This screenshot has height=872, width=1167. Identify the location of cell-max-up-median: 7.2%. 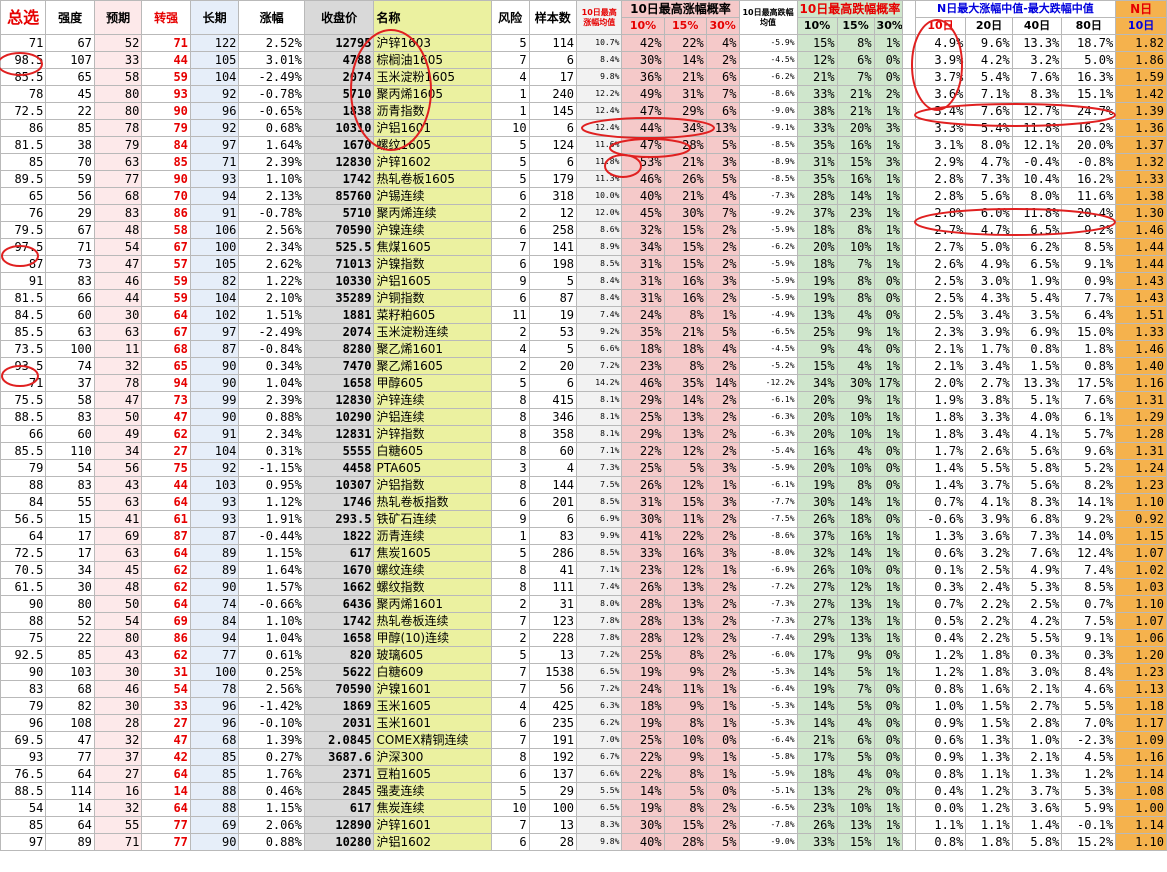
(599, 655).